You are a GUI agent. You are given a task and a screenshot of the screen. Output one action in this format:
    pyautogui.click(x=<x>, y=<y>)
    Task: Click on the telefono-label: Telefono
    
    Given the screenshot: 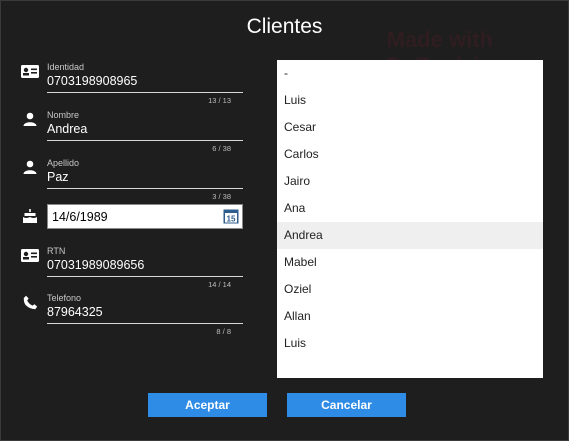 What is the action you would take?
    pyautogui.click(x=64, y=298)
    